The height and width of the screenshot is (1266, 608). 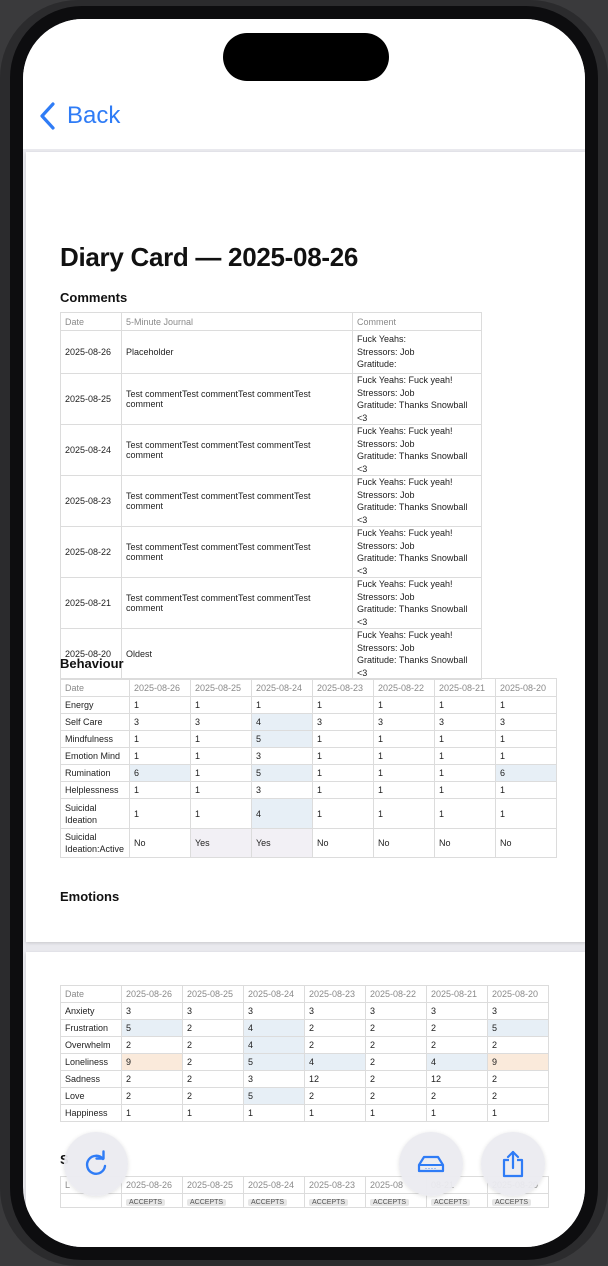 What do you see at coordinates (91, 994) in the screenshot?
I see `emotions-header-cell: Date` at bounding box center [91, 994].